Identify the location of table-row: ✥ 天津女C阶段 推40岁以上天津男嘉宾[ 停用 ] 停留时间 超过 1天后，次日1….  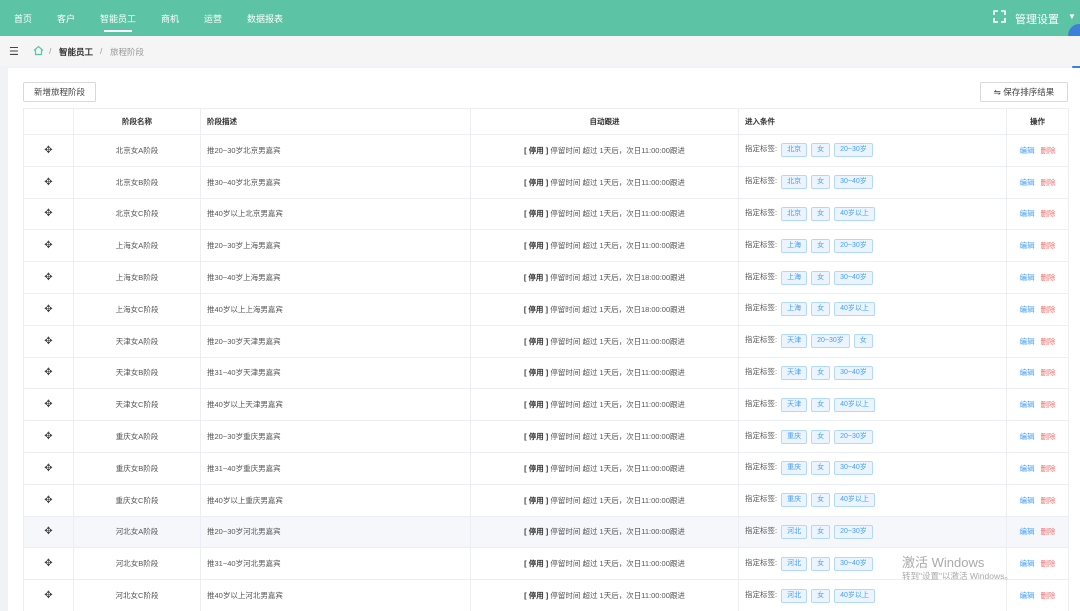
(546, 405).